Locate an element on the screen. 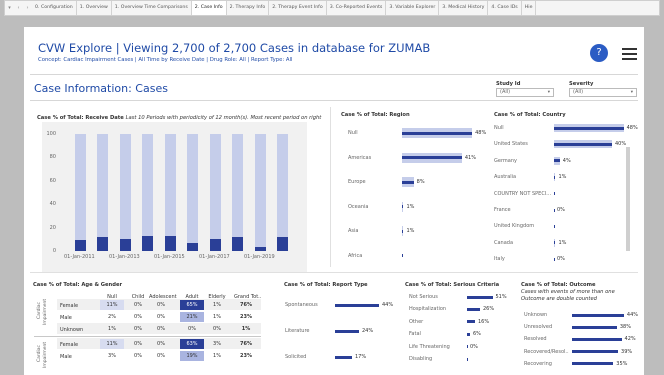  tab-case-ids: 4. Case IDs is located at coordinates (505, 8).